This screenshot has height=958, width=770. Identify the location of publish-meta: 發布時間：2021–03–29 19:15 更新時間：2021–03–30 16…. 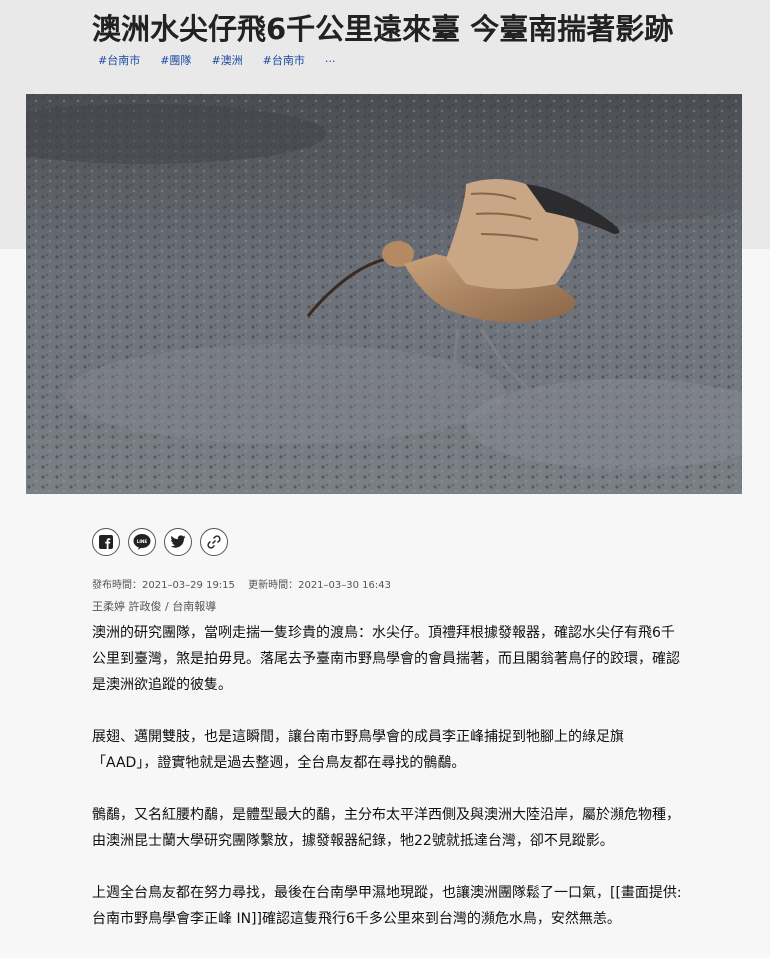
(246, 583).